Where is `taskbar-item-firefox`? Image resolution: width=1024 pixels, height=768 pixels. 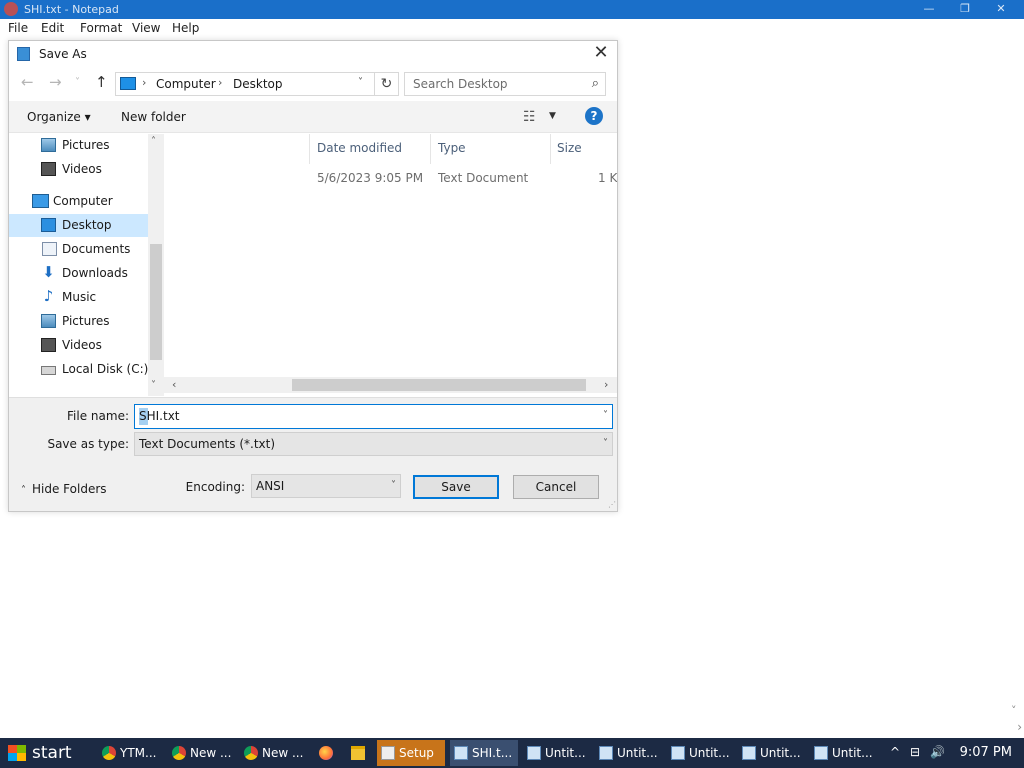 taskbar-item-firefox is located at coordinates (326, 753).